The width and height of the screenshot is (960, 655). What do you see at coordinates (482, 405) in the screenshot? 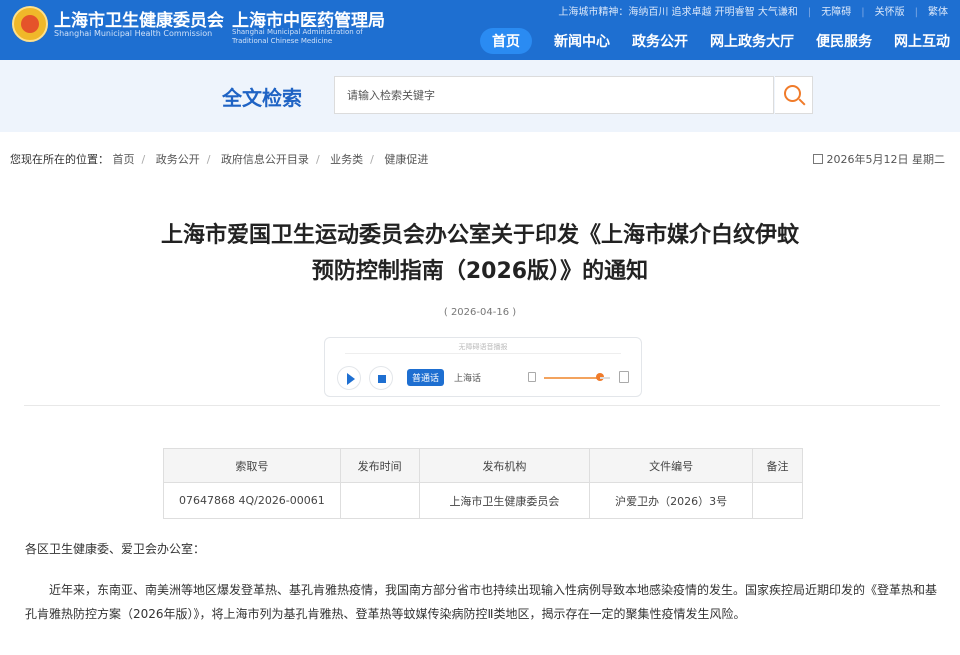
I see `section-divider` at bounding box center [482, 405].